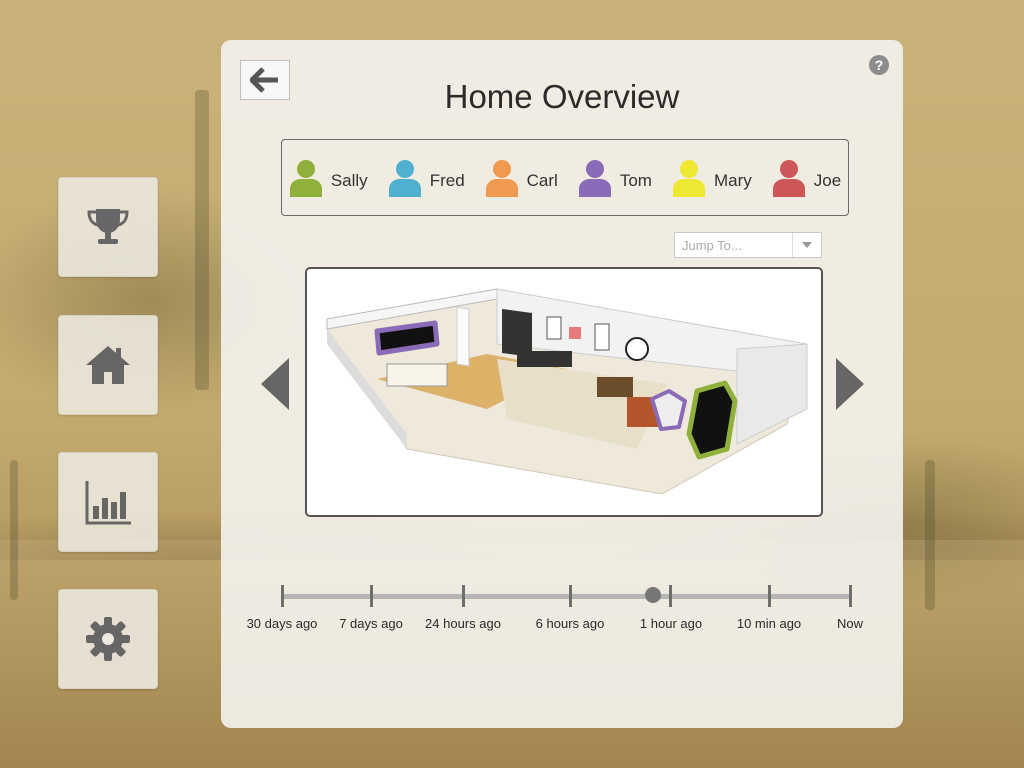  What do you see at coordinates (542, 180) in the screenshot?
I see `user-name: Carl` at bounding box center [542, 180].